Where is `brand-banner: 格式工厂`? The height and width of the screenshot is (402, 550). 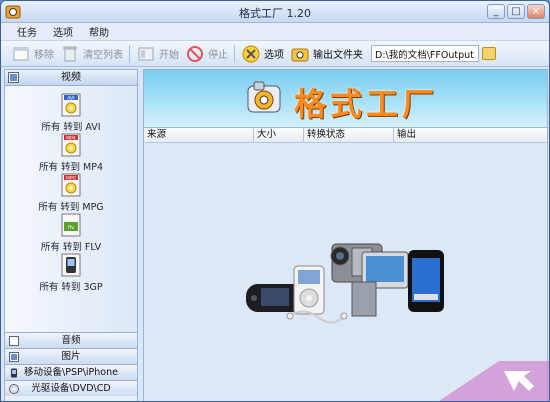
brand-banner: 格式工厂 is located at coordinates (345, 99).